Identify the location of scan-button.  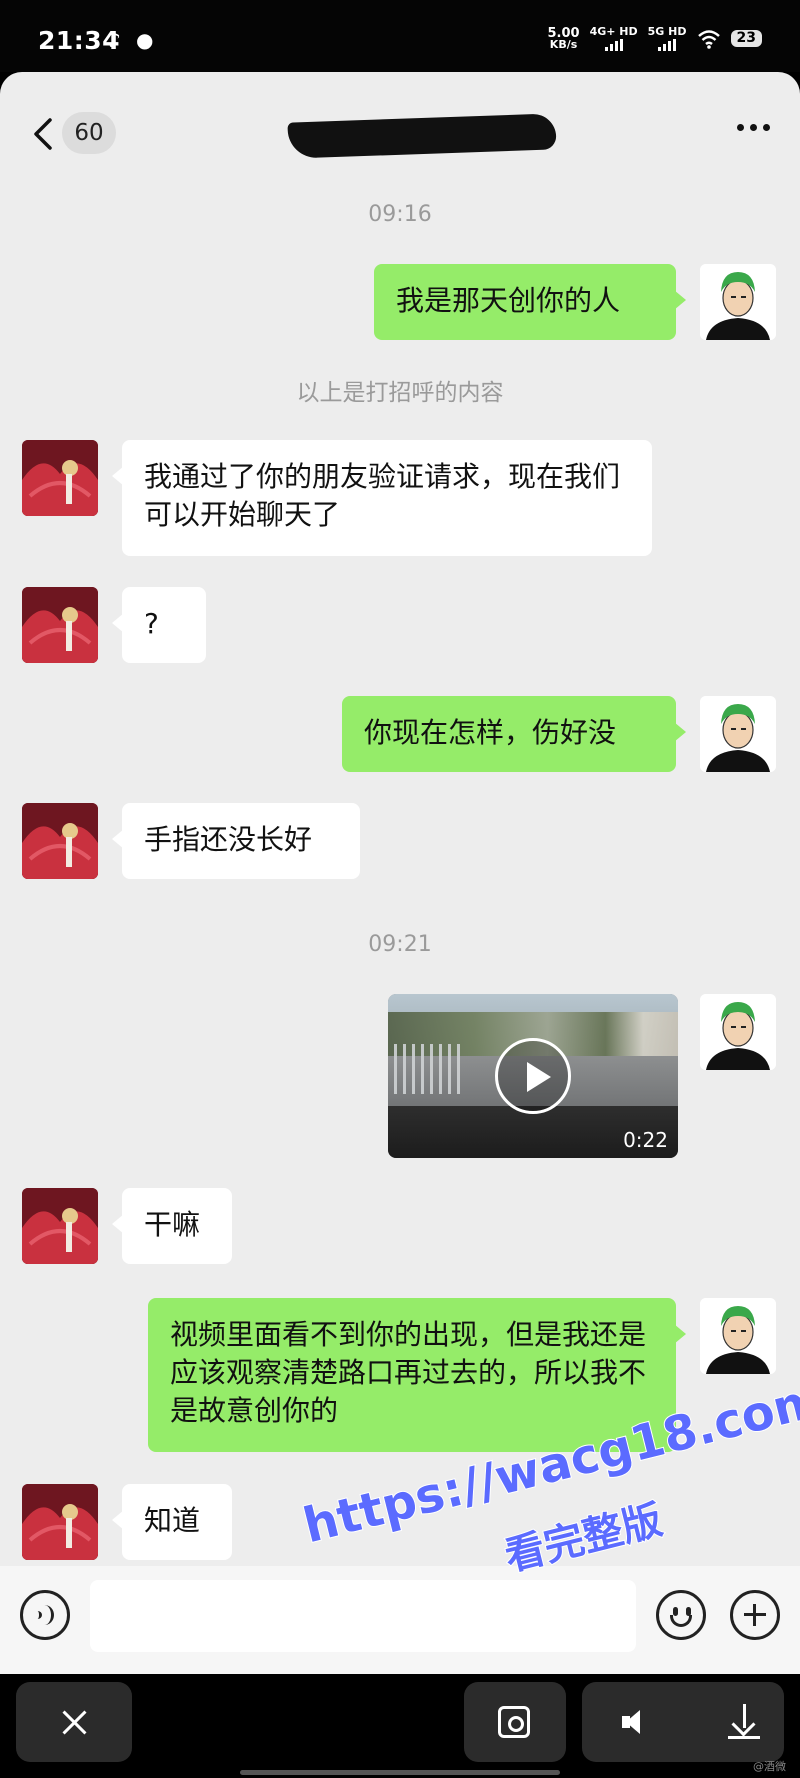
(515, 1722).